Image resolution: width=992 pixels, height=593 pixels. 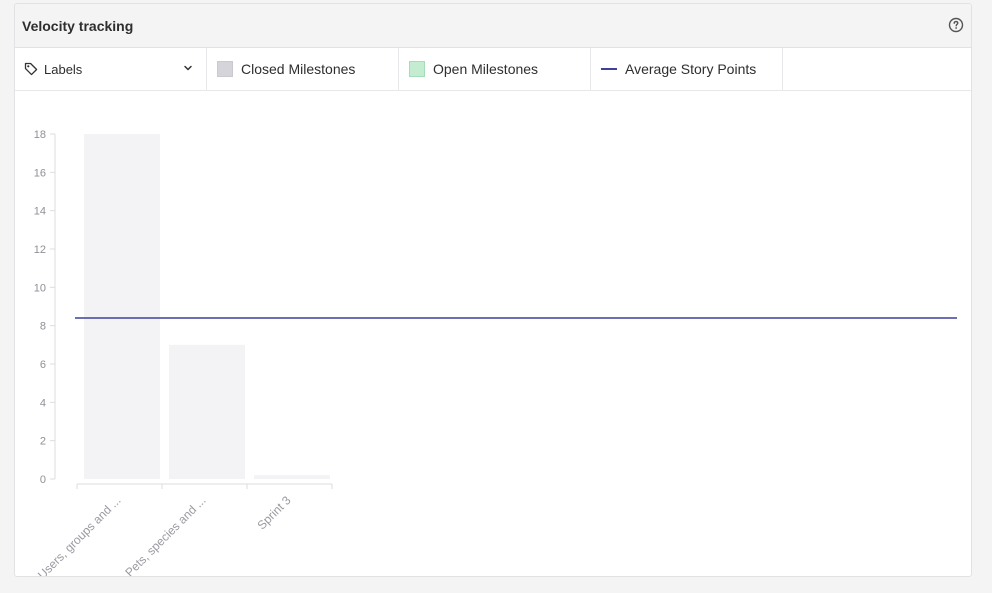 What do you see at coordinates (111, 69) in the screenshot?
I see `labels-dropdown: Labels` at bounding box center [111, 69].